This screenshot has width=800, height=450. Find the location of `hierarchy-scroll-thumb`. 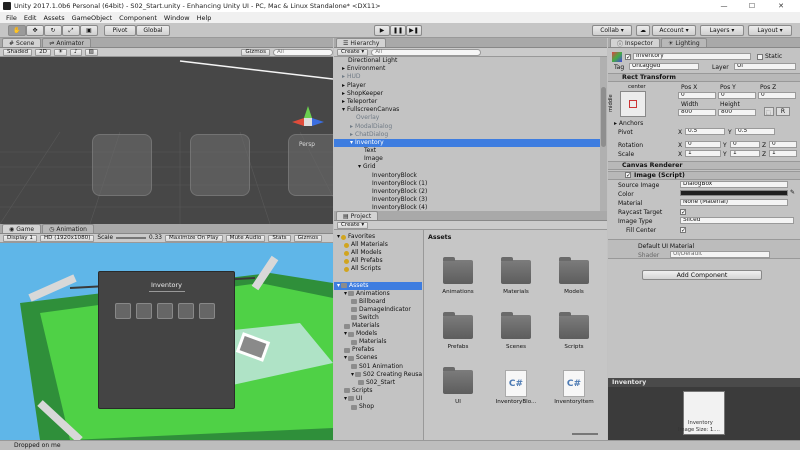

hierarchy-scroll-thumb is located at coordinates (603, 117).